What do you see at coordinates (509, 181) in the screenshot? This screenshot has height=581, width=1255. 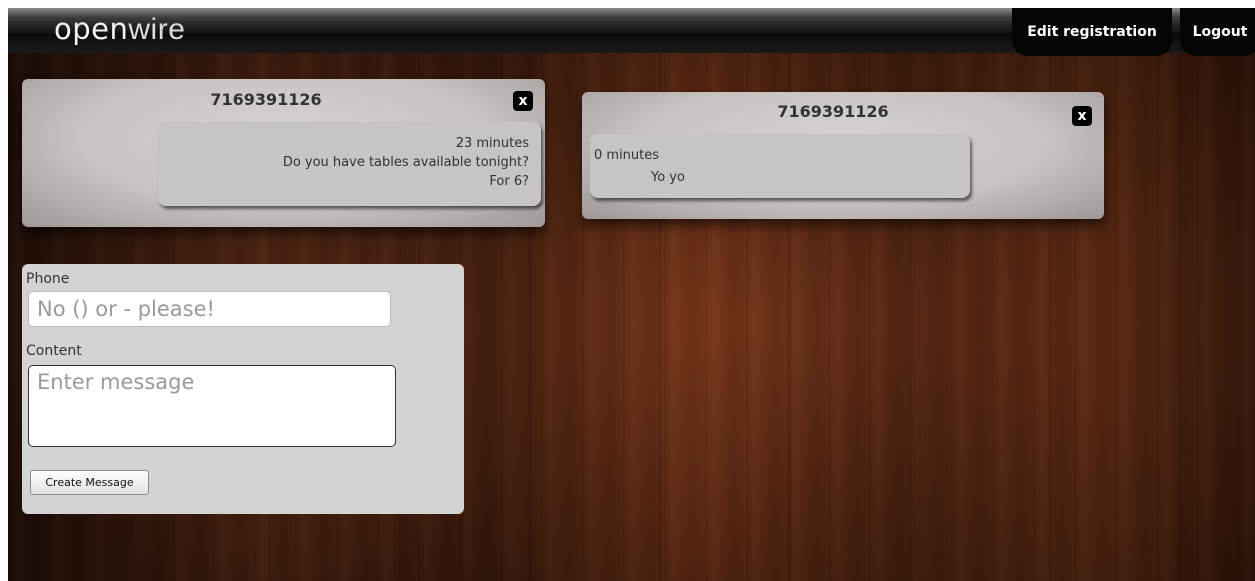 I see `message-text-line: For 6?` at bounding box center [509, 181].